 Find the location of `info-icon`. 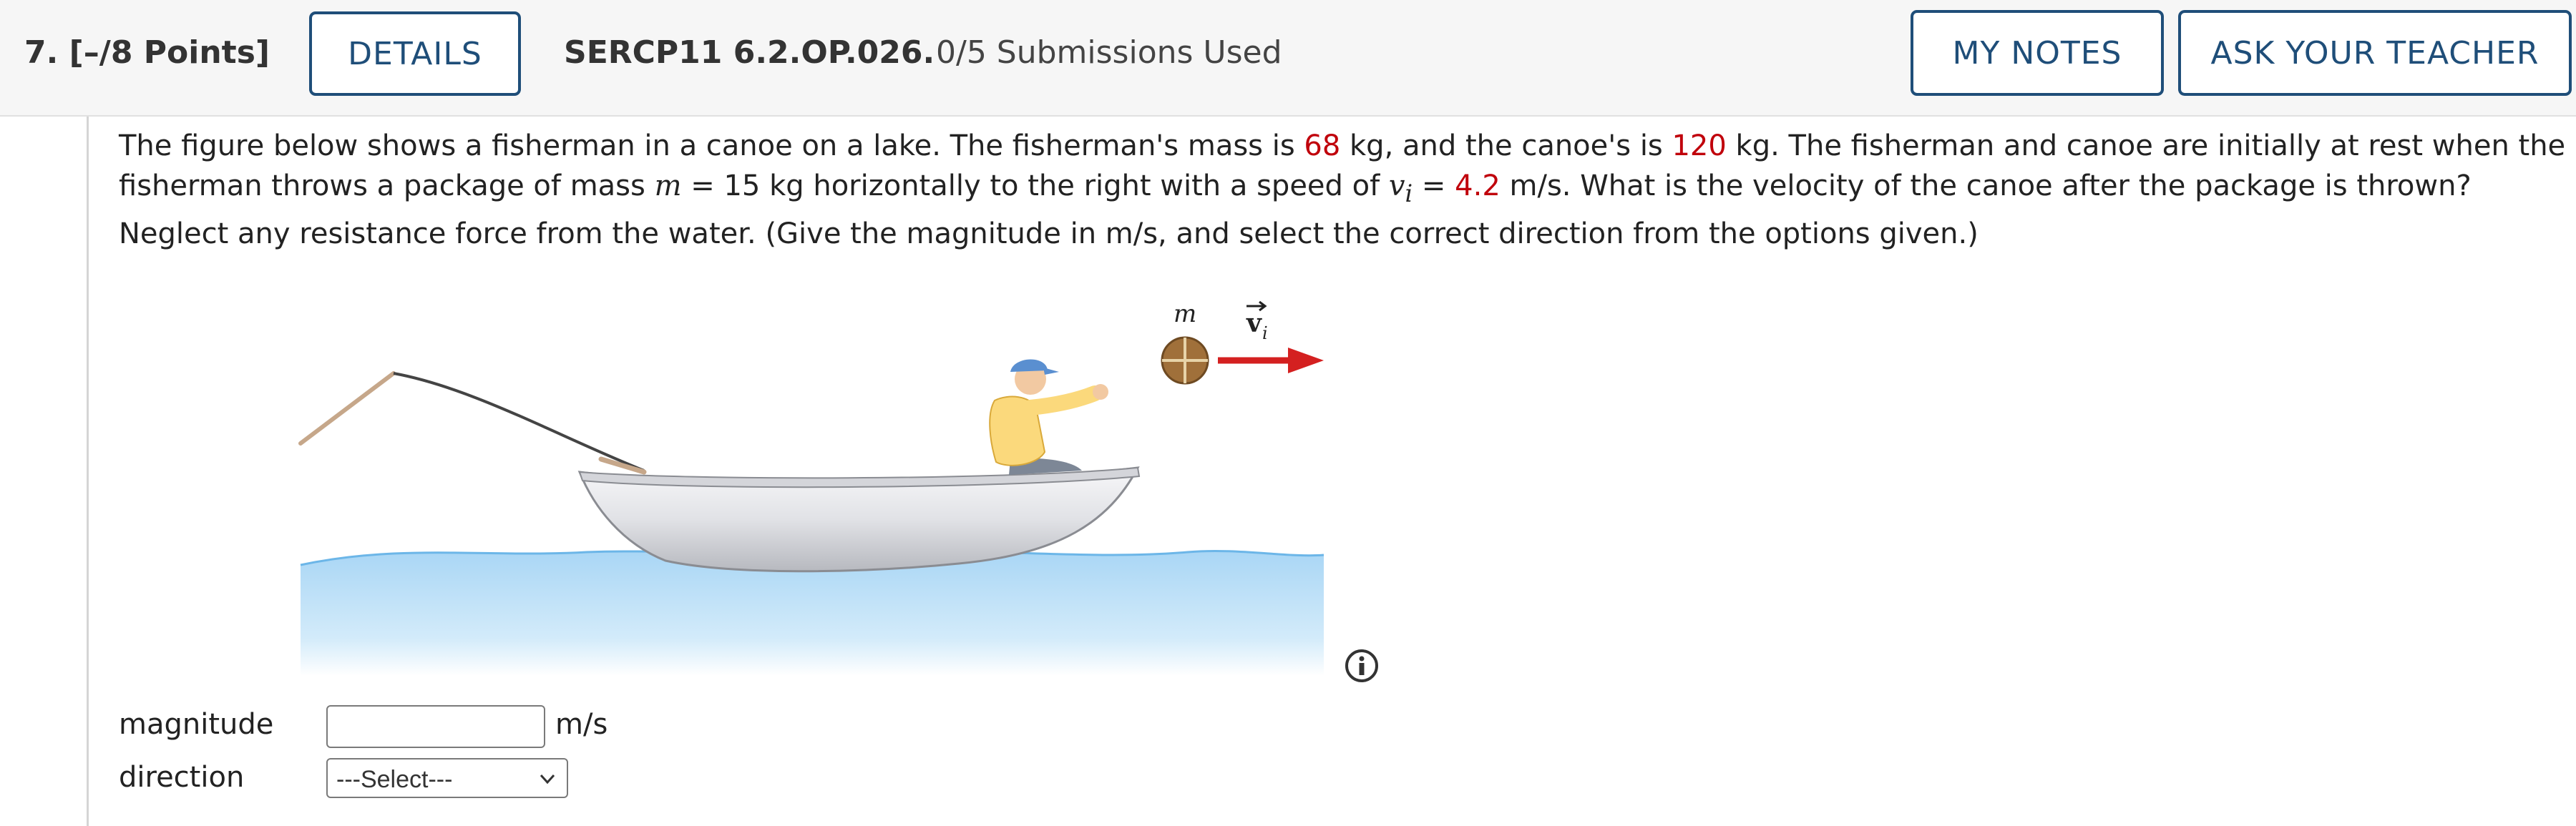

info-icon is located at coordinates (1362, 666).